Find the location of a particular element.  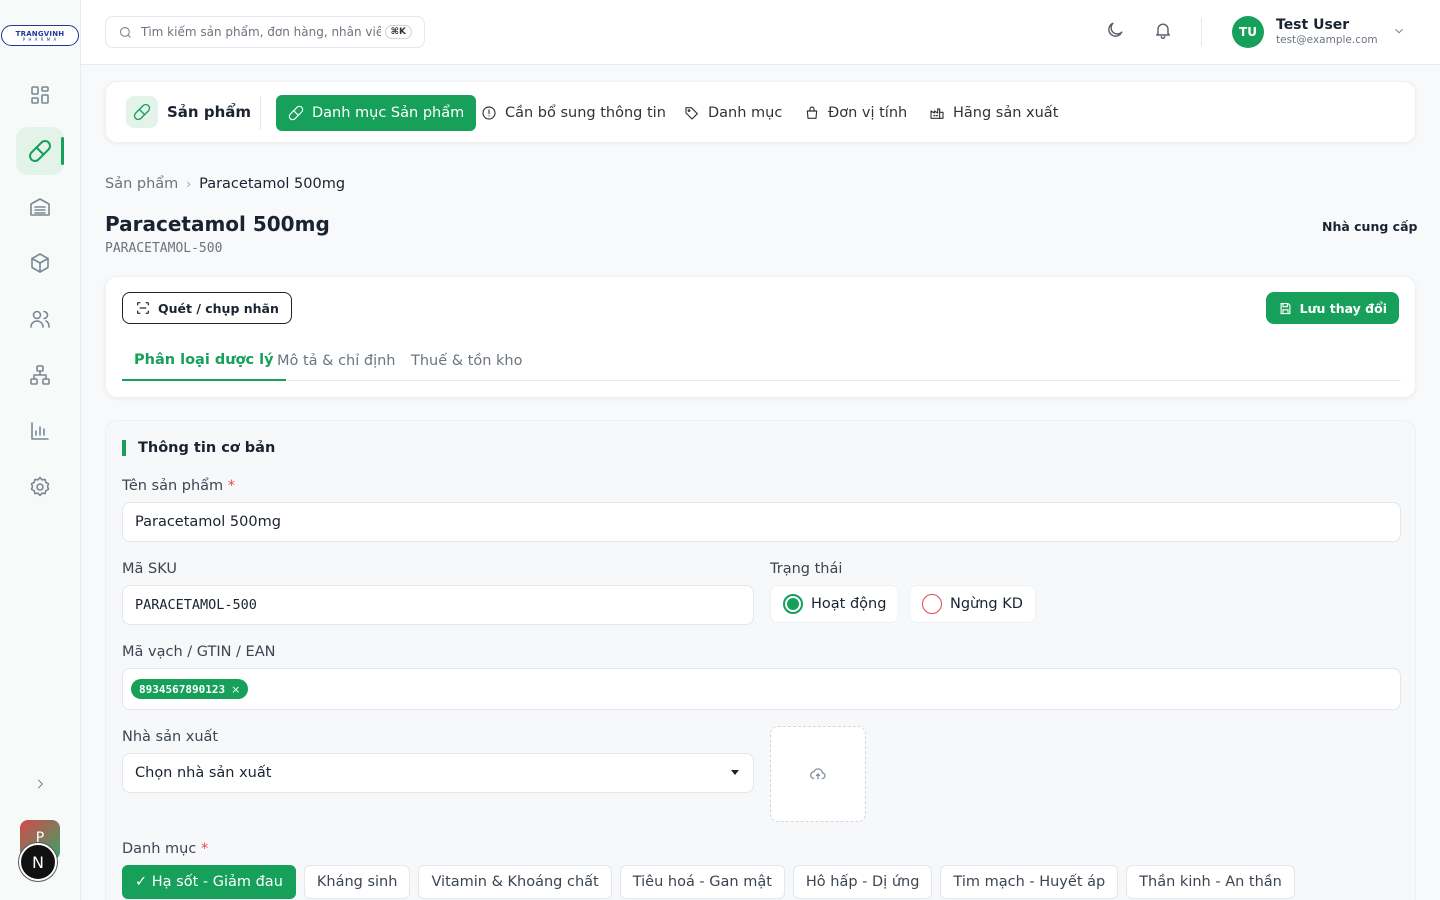

products-brand-badge is located at coordinates (142, 112).